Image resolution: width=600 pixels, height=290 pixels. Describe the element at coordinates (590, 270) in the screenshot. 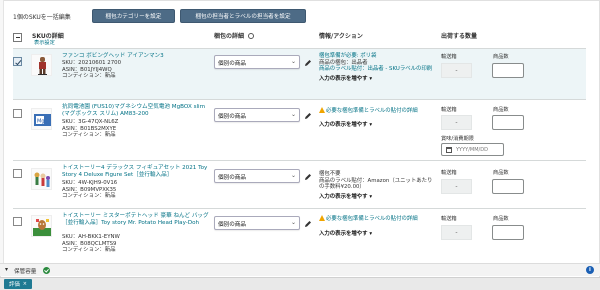

I see `info-icon: i` at that location.